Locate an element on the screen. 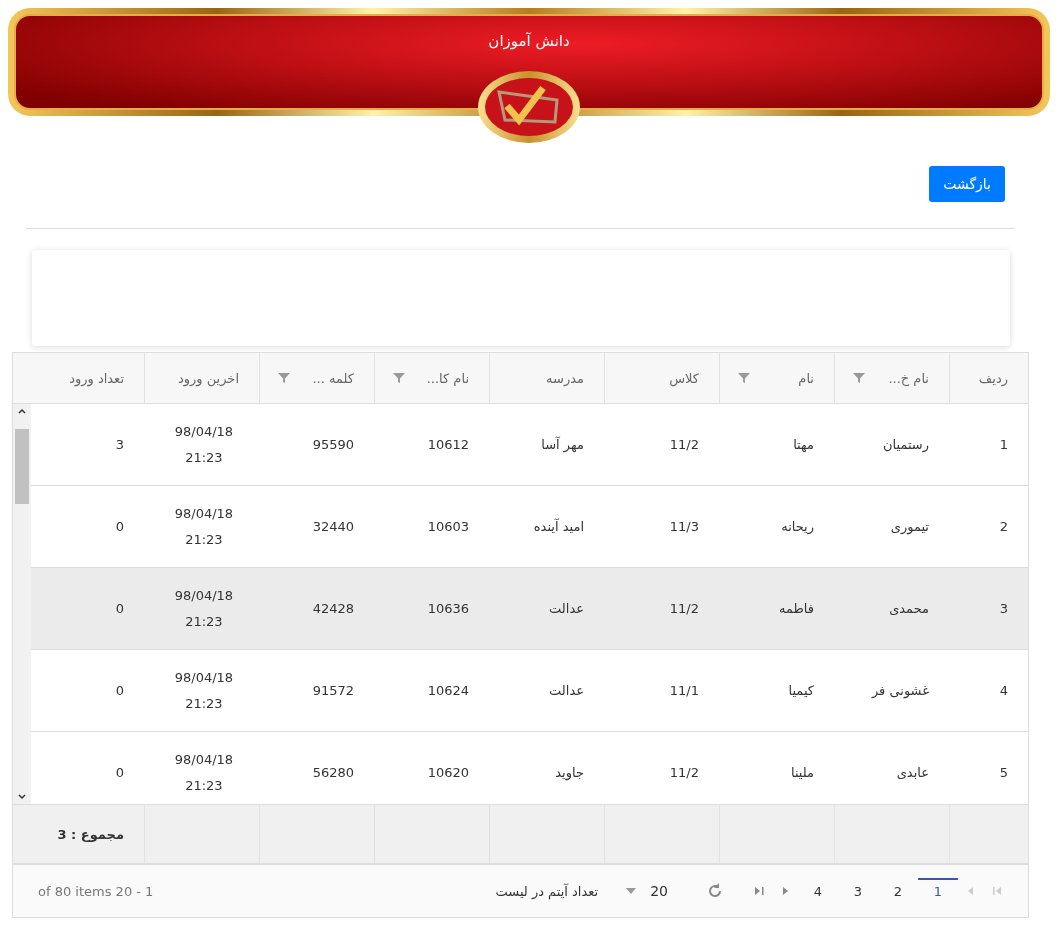 The height and width of the screenshot is (940, 1060). table-cell-text: 2 is located at coordinates (1003, 526).